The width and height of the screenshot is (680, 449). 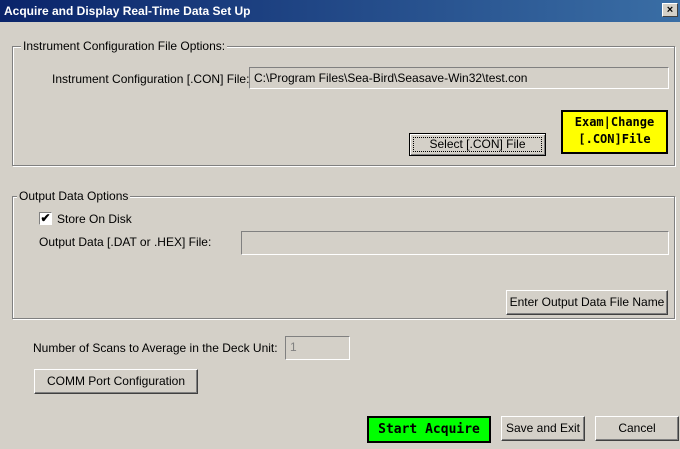 I want to click on save-and-exit-label: Save and Exit, so click(x=543, y=428).